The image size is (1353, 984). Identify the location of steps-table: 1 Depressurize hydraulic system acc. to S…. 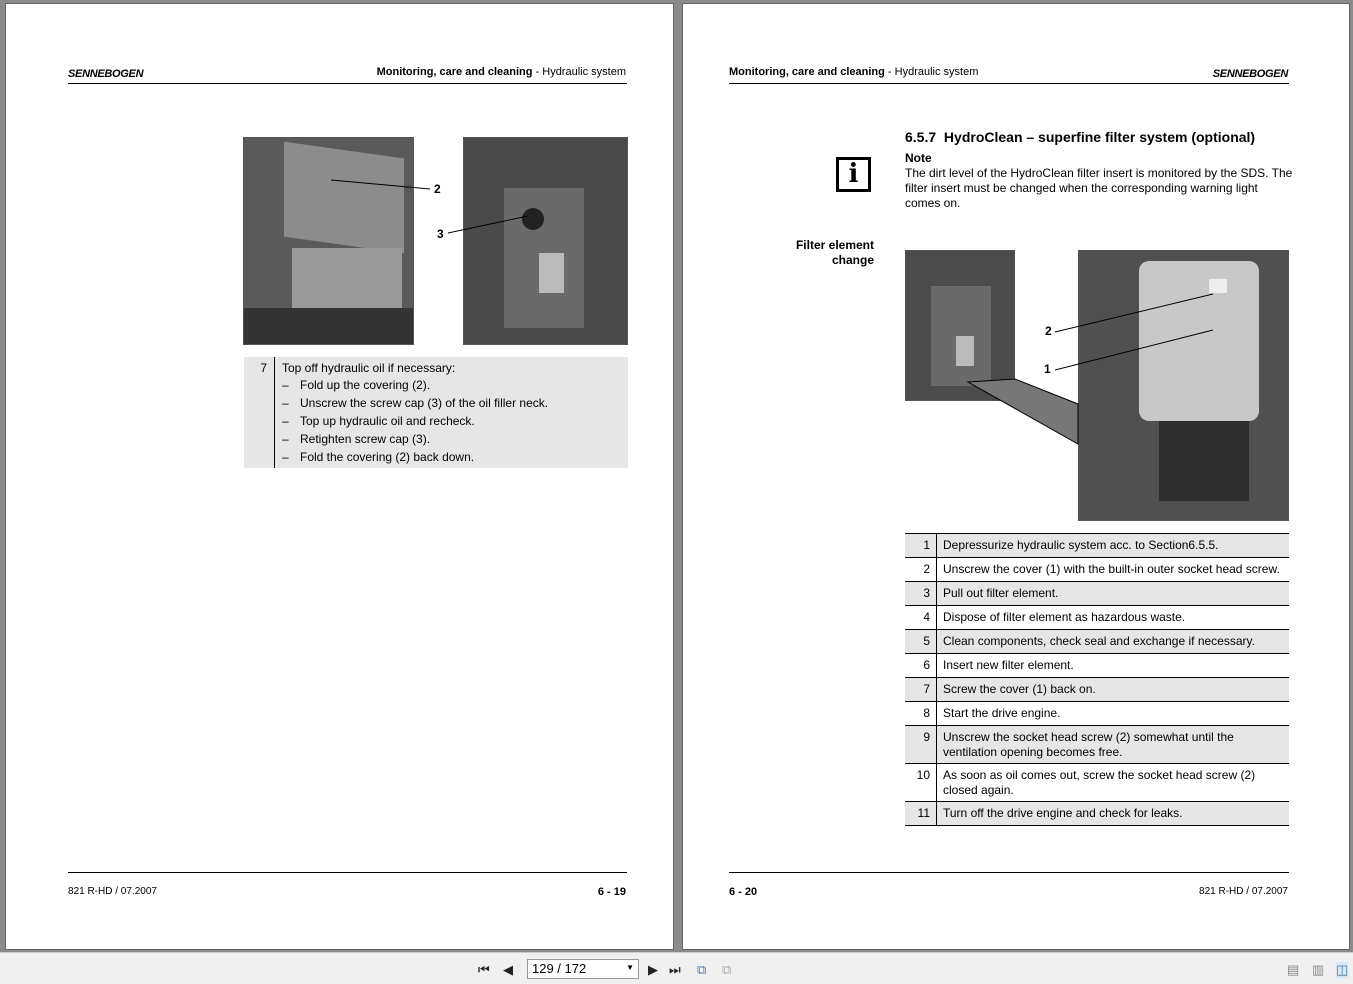
(1097, 679).